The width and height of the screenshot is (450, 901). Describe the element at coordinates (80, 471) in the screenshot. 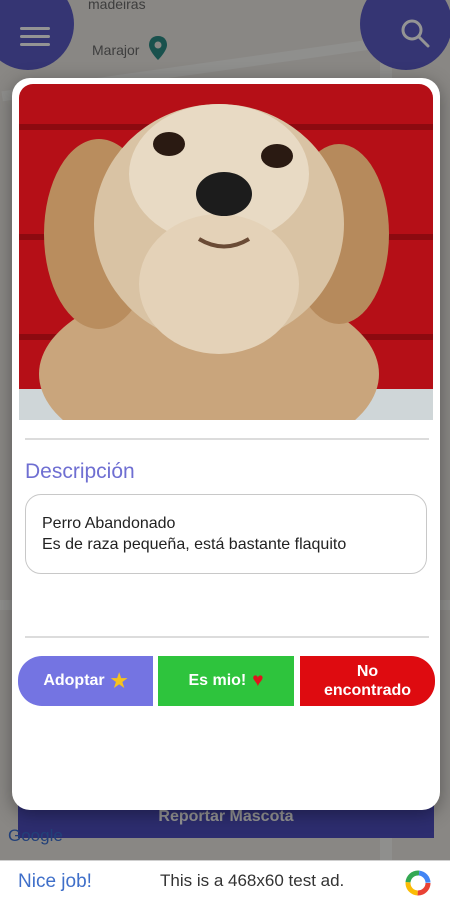

I see `description-title: Descripción` at that location.